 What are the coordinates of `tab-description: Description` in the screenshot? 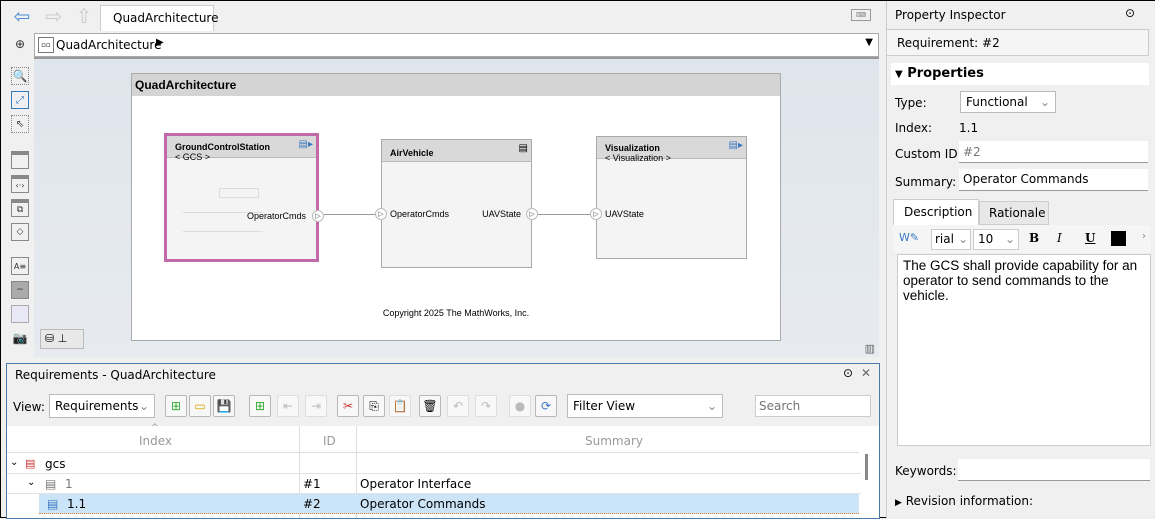 It's located at (936, 212).